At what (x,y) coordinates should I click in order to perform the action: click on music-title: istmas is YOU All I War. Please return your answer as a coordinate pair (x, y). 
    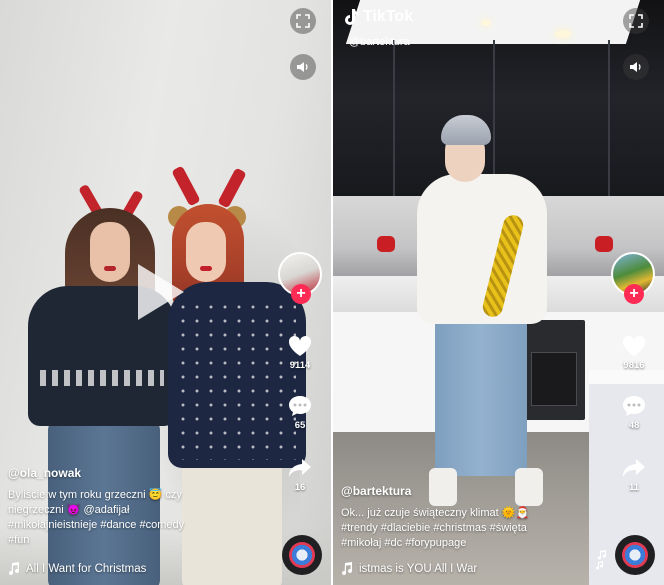
    Looking at the image, I should click on (418, 568).